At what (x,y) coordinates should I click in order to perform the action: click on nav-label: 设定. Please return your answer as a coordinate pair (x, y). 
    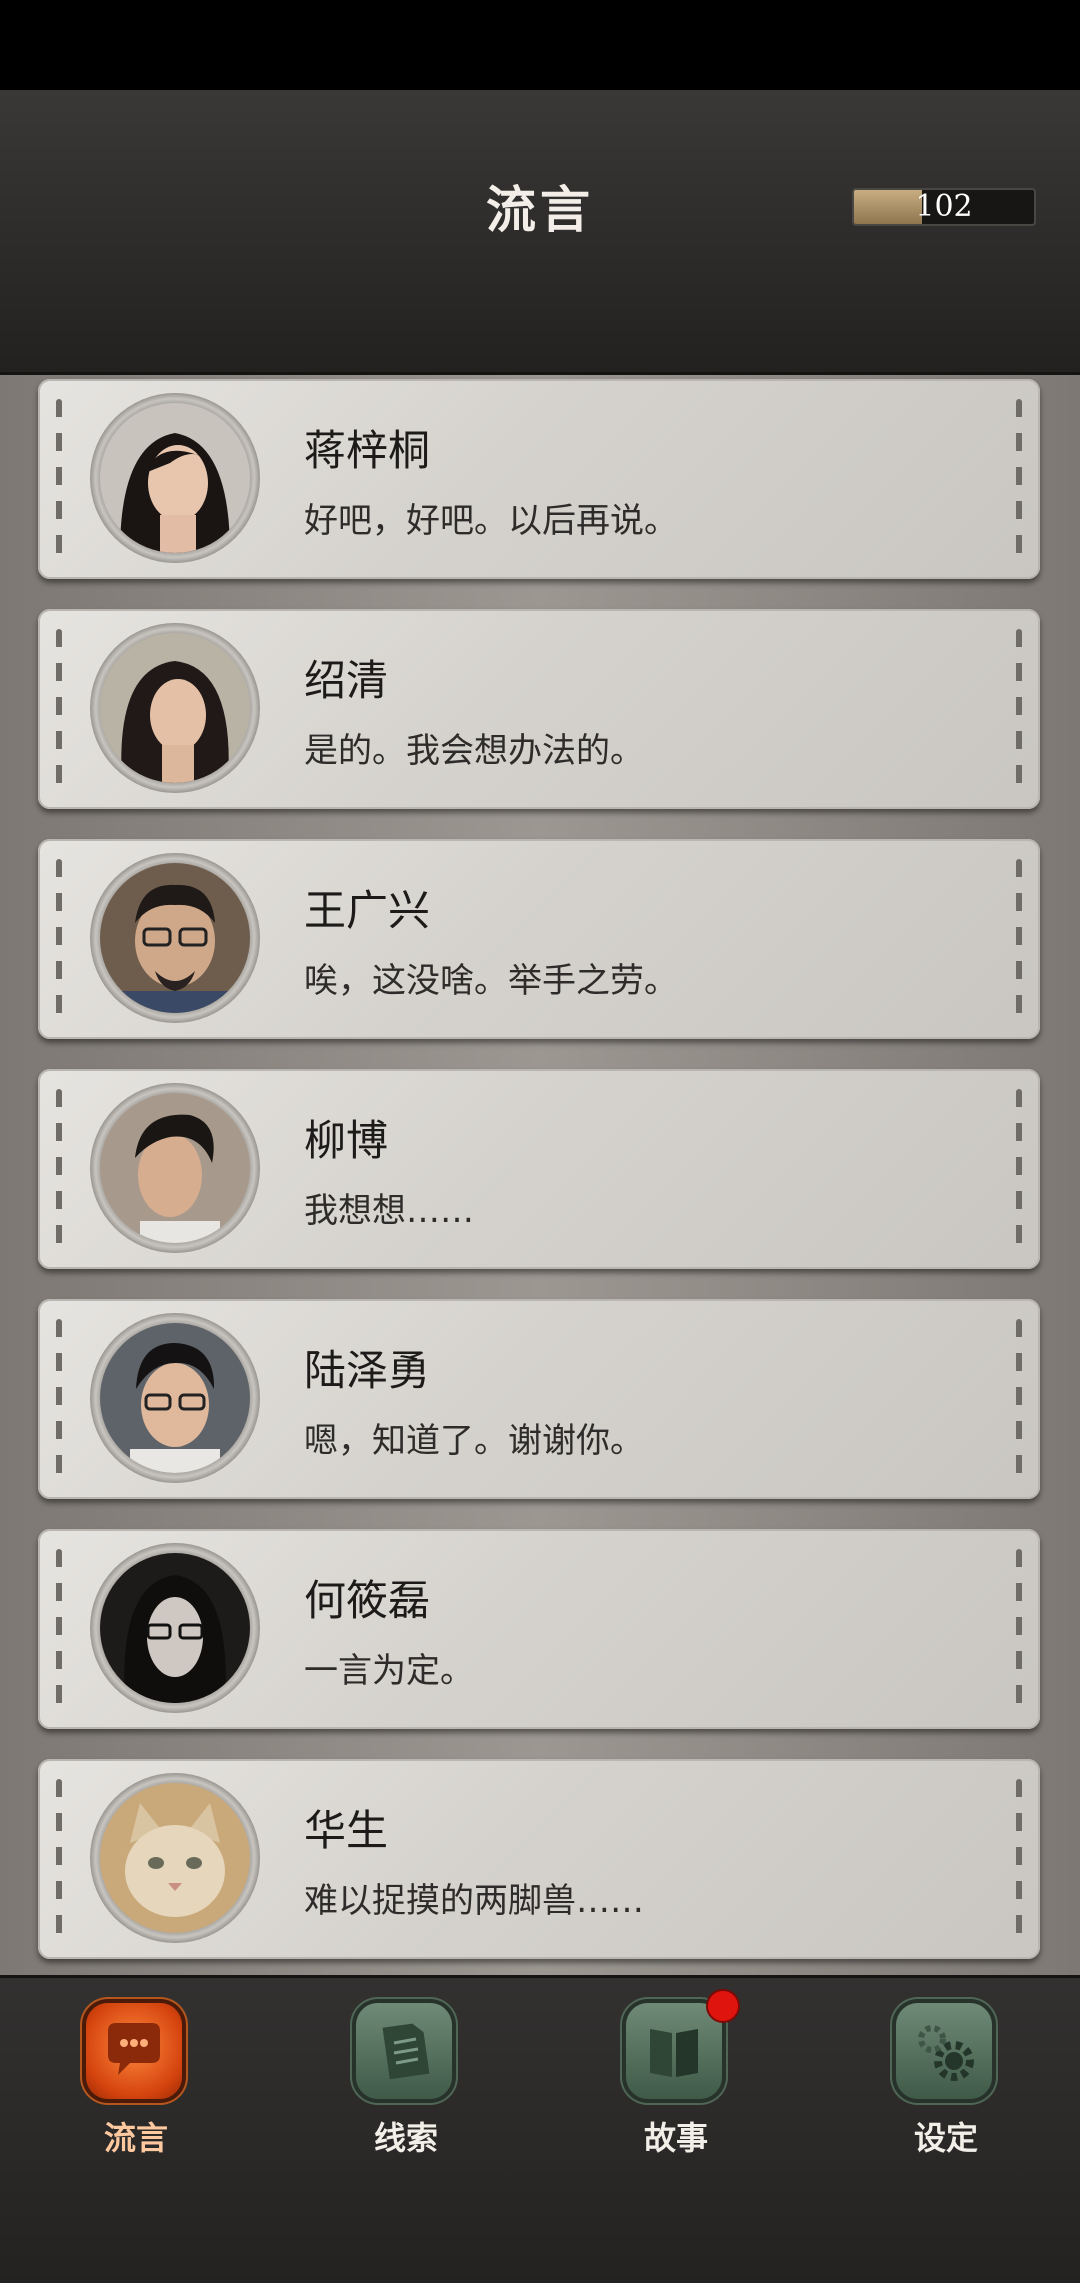
    Looking at the image, I should click on (945, 2138).